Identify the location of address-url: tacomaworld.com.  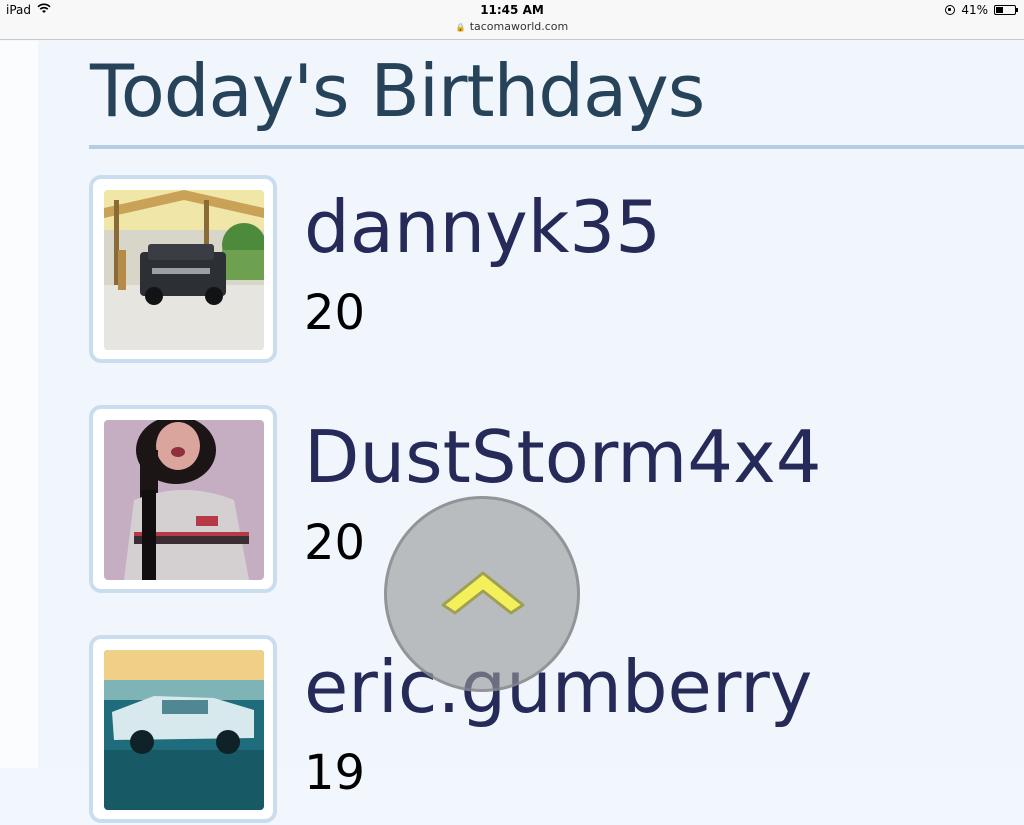
(519, 26).